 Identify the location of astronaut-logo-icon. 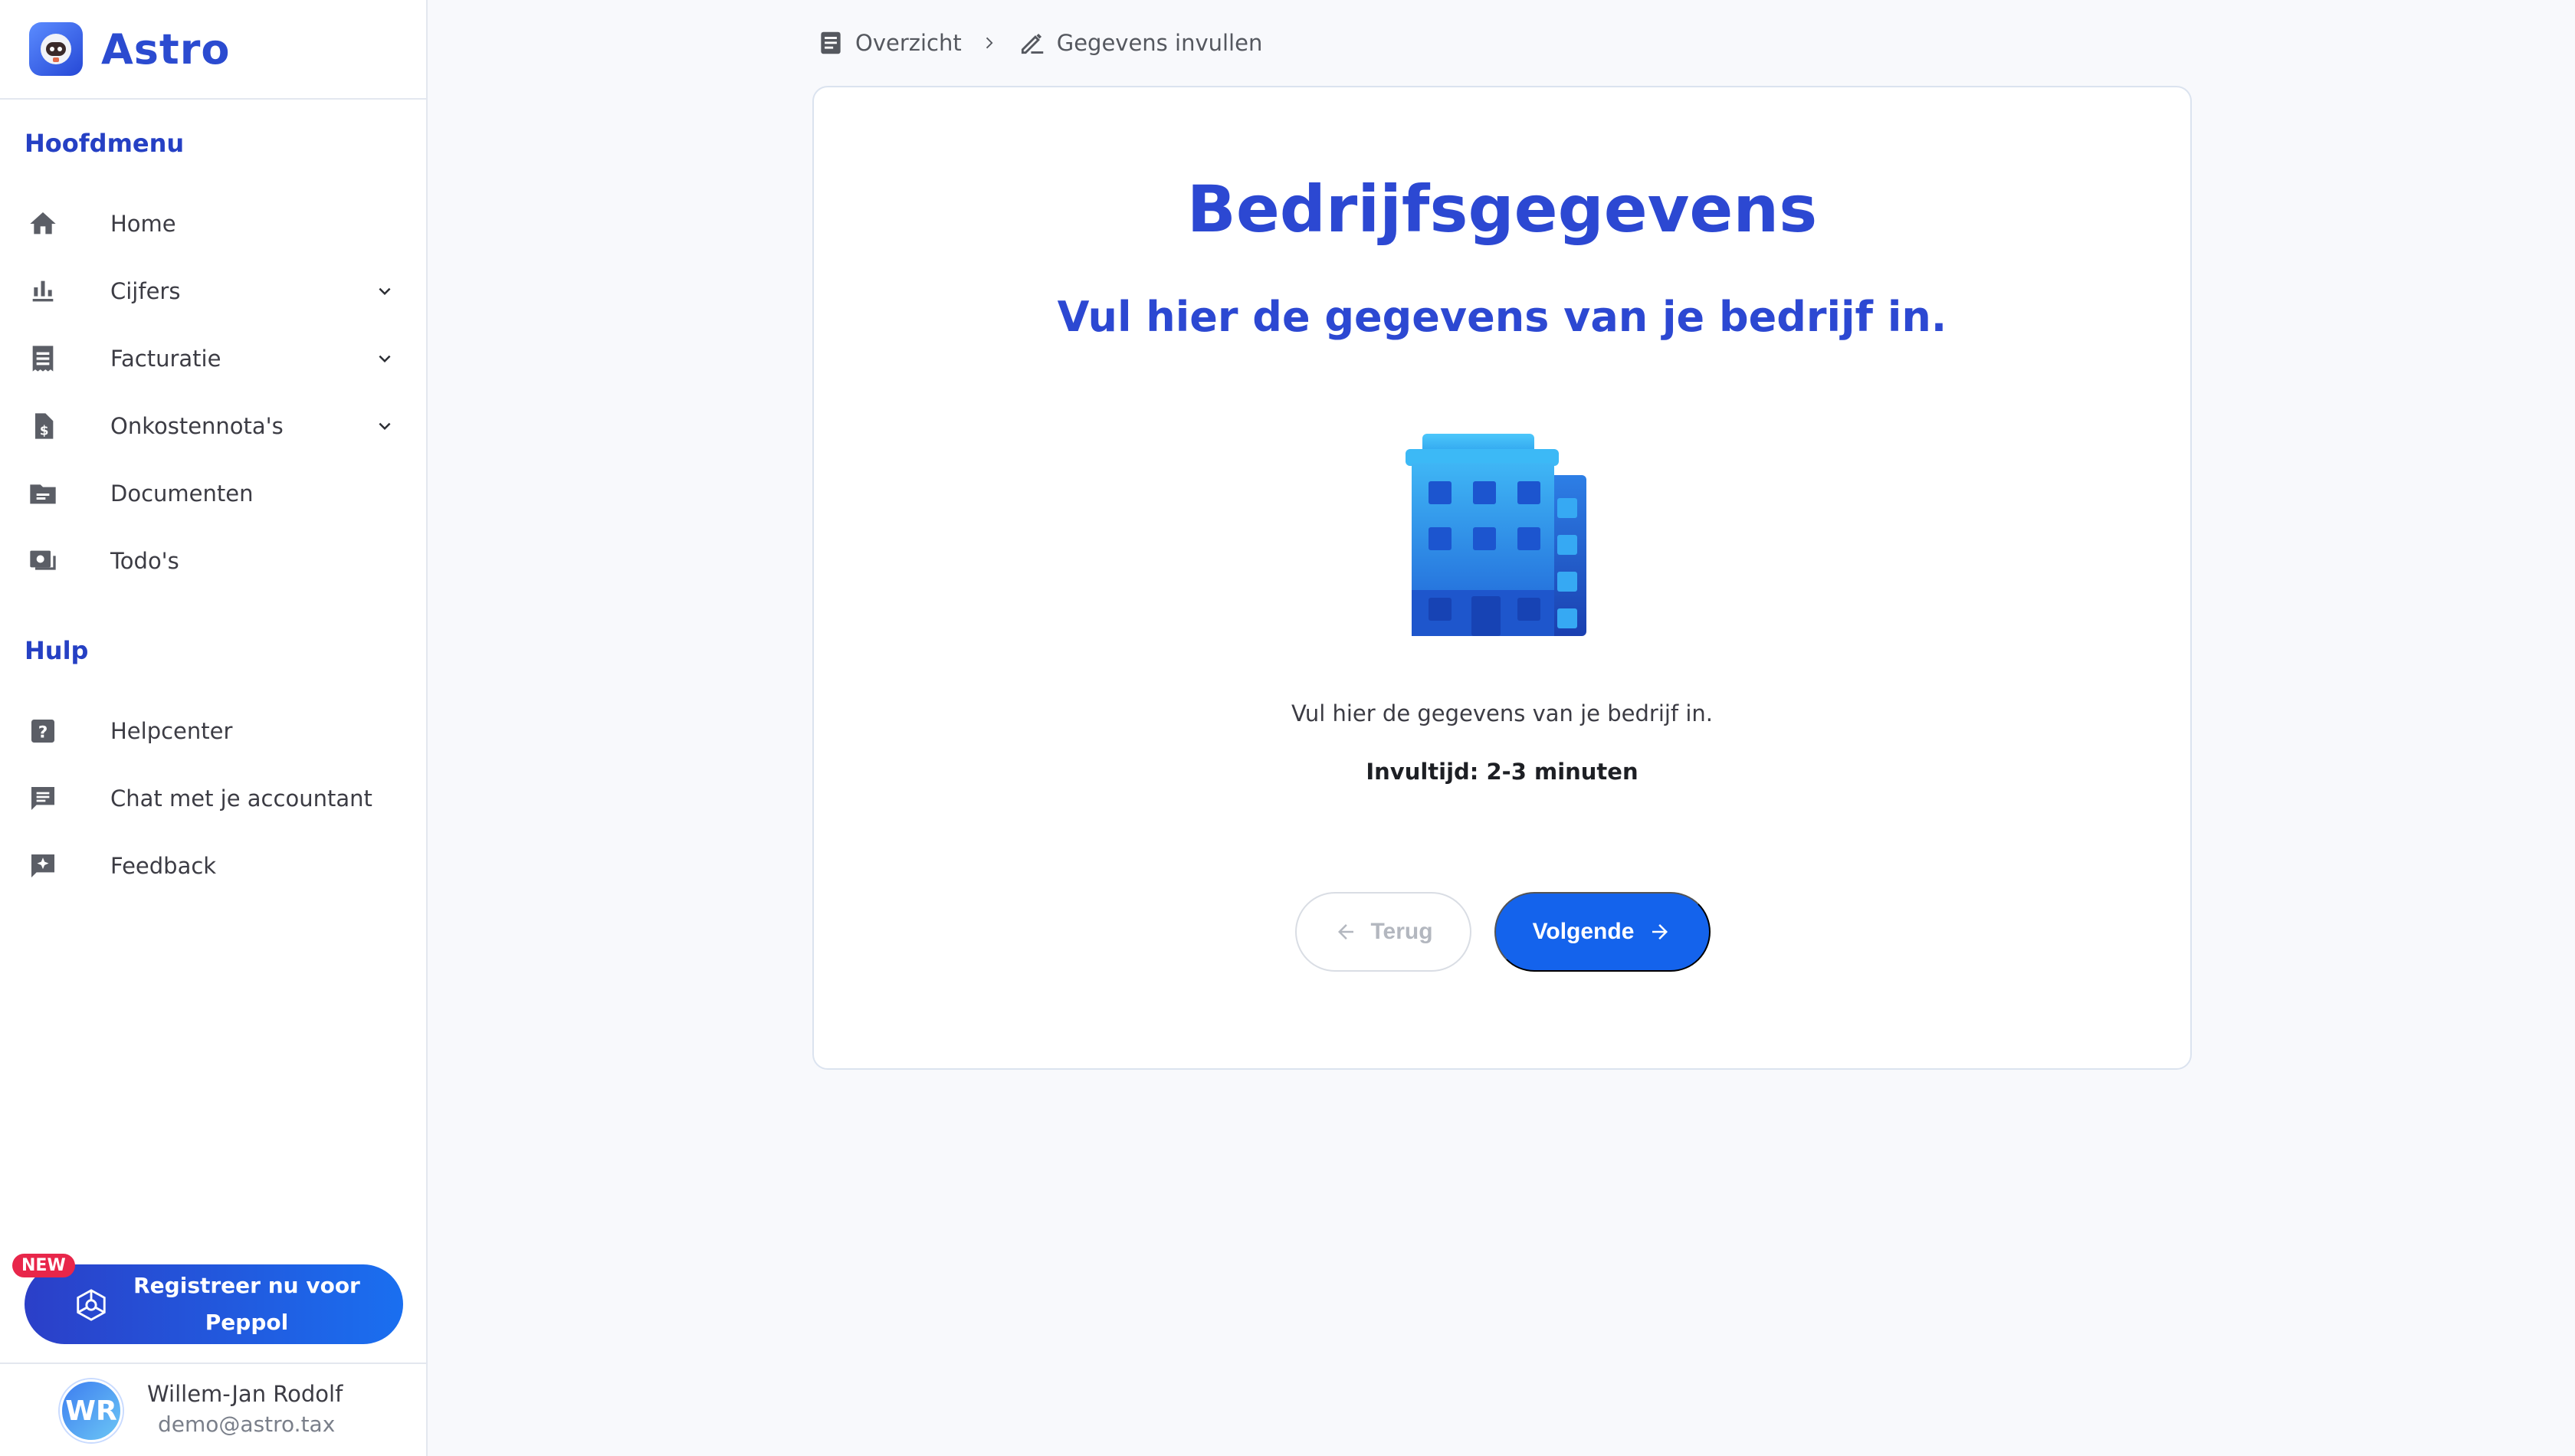
(56, 49).